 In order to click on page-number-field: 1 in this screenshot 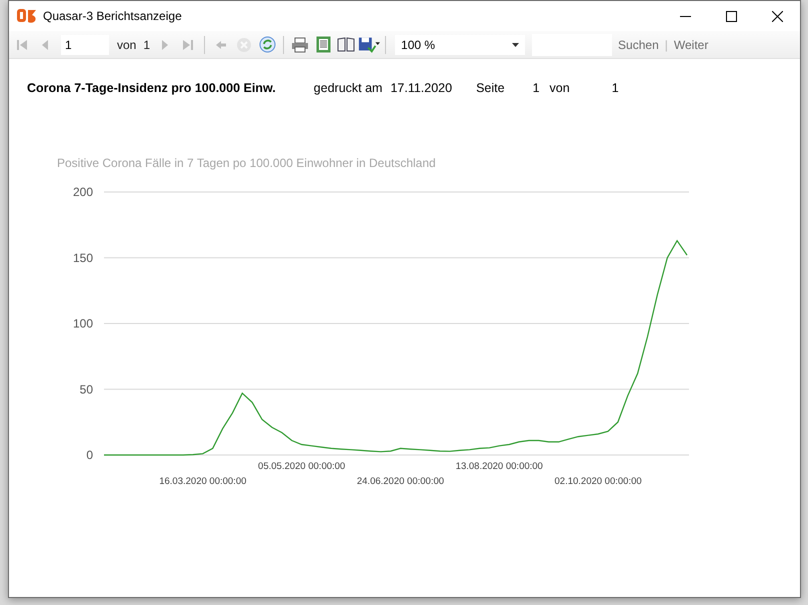, I will do `click(85, 44)`.